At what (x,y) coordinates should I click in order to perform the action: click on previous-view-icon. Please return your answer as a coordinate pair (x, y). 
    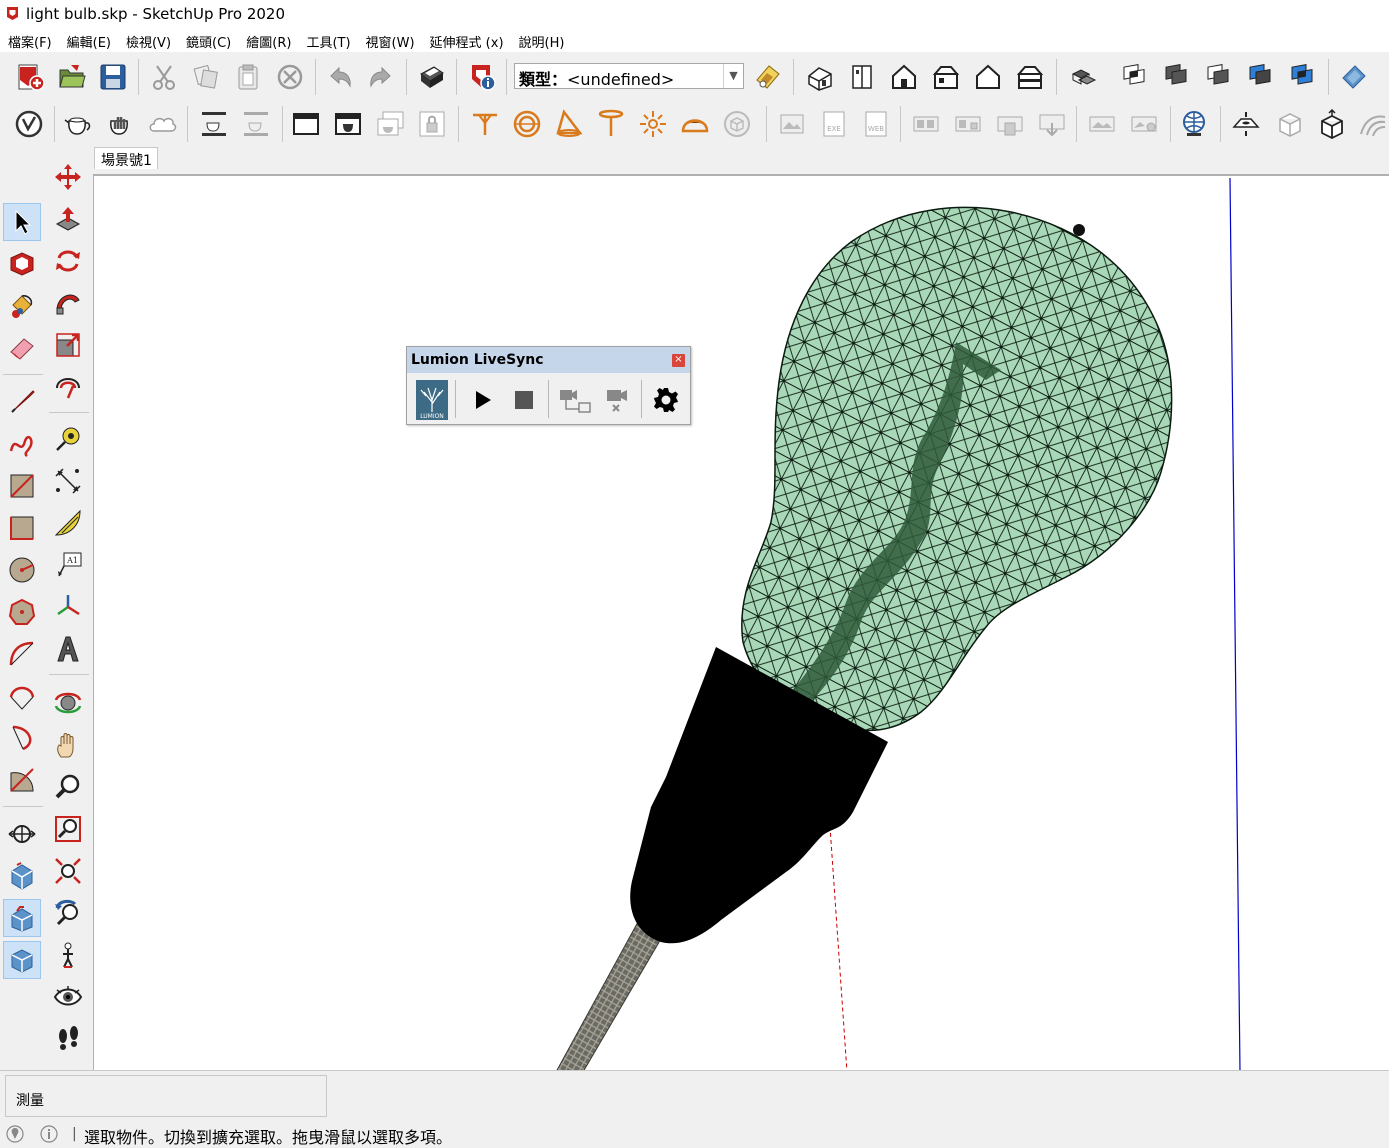
    Looking at the image, I should click on (68, 913).